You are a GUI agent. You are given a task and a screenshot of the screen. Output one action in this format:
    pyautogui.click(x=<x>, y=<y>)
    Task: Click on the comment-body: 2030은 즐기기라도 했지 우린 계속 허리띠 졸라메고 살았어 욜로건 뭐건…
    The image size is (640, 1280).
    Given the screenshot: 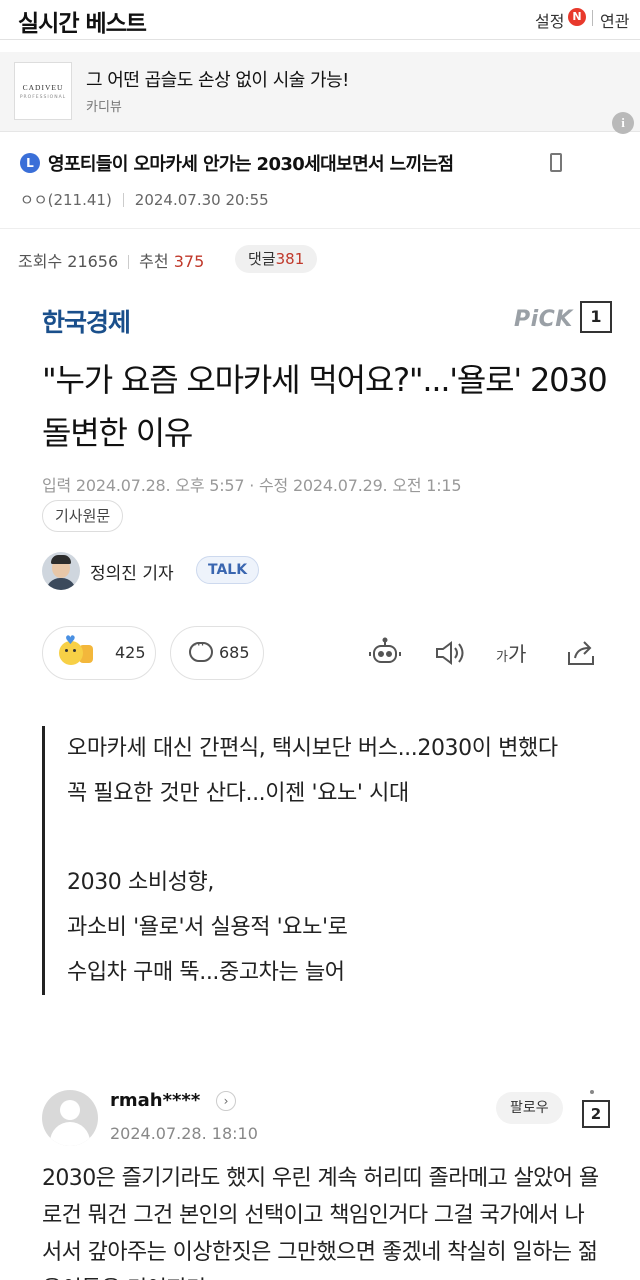 What is the action you would take?
    pyautogui.click(x=320, y=1223)
    